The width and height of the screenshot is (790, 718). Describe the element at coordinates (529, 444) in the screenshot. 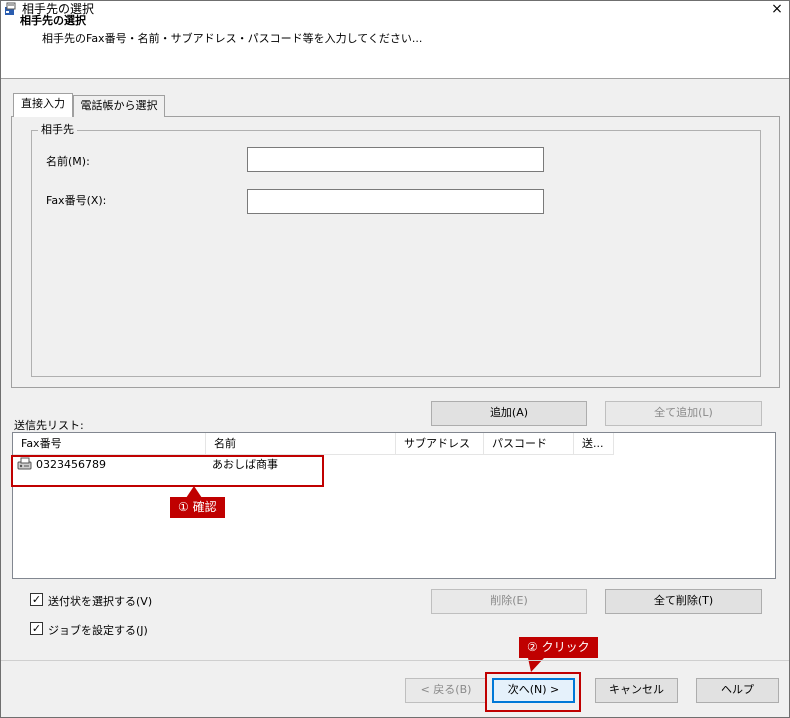

I see `column-header-passcode: パスコード` at that location.